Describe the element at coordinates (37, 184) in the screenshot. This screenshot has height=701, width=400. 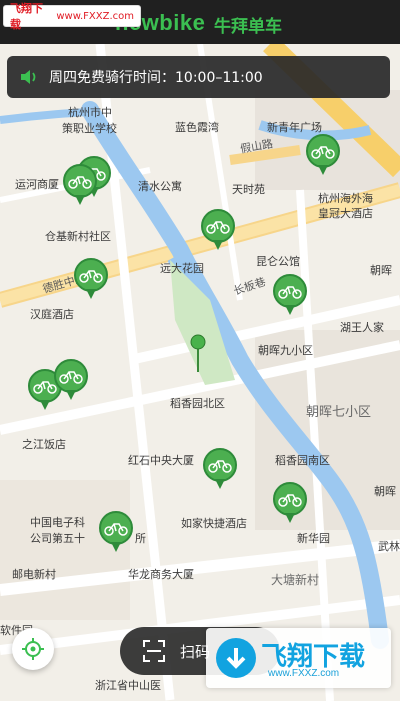
I see `place-label: 运河商厦` at that location.